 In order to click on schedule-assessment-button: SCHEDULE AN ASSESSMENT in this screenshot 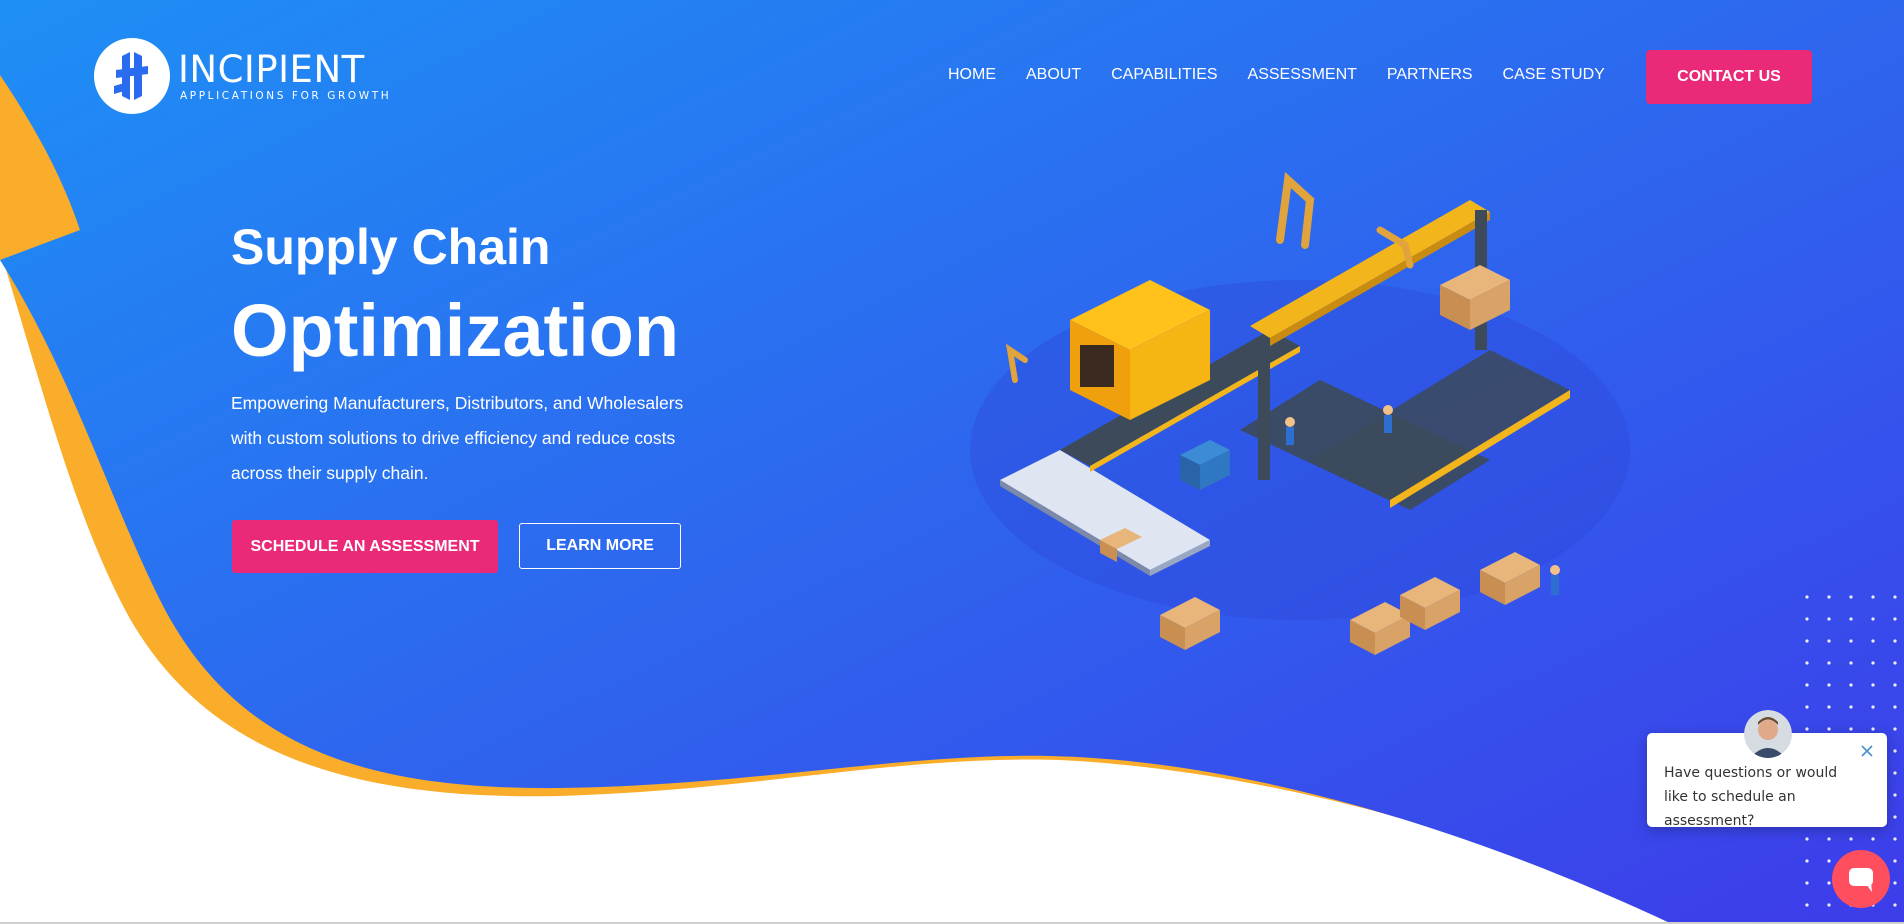, I will do `click(365, 546)`.